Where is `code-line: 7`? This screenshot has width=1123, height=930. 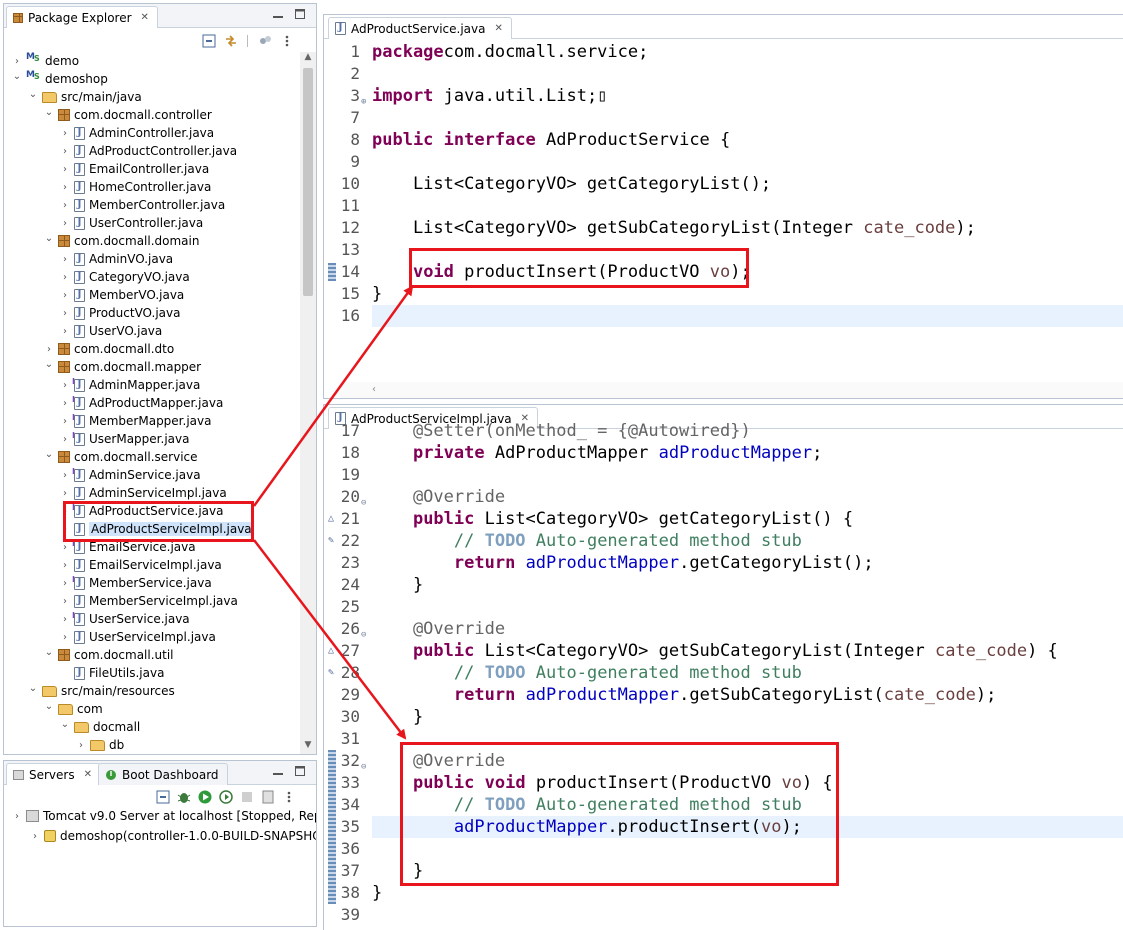 code-line: 7 is located at coordinates (723, 118).